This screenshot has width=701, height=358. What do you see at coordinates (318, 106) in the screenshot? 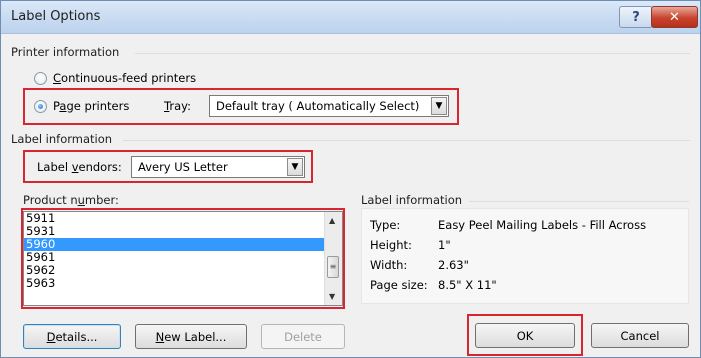
I see `tray-value: Default tray ( Automatically Select)` at bounding box center [318, 106].